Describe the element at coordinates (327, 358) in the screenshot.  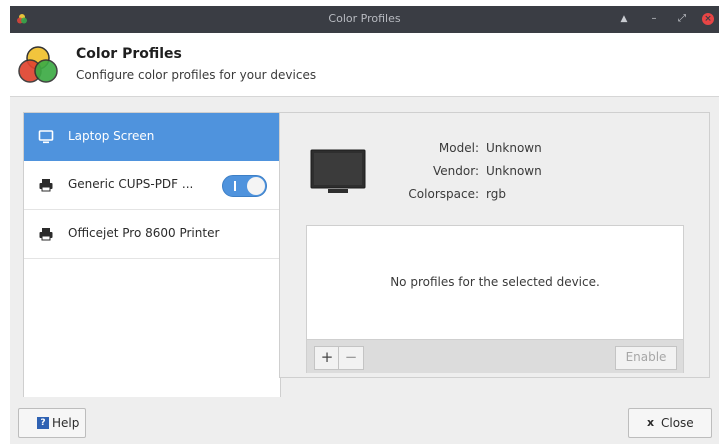
I see `add-profile-button: +` at that location.